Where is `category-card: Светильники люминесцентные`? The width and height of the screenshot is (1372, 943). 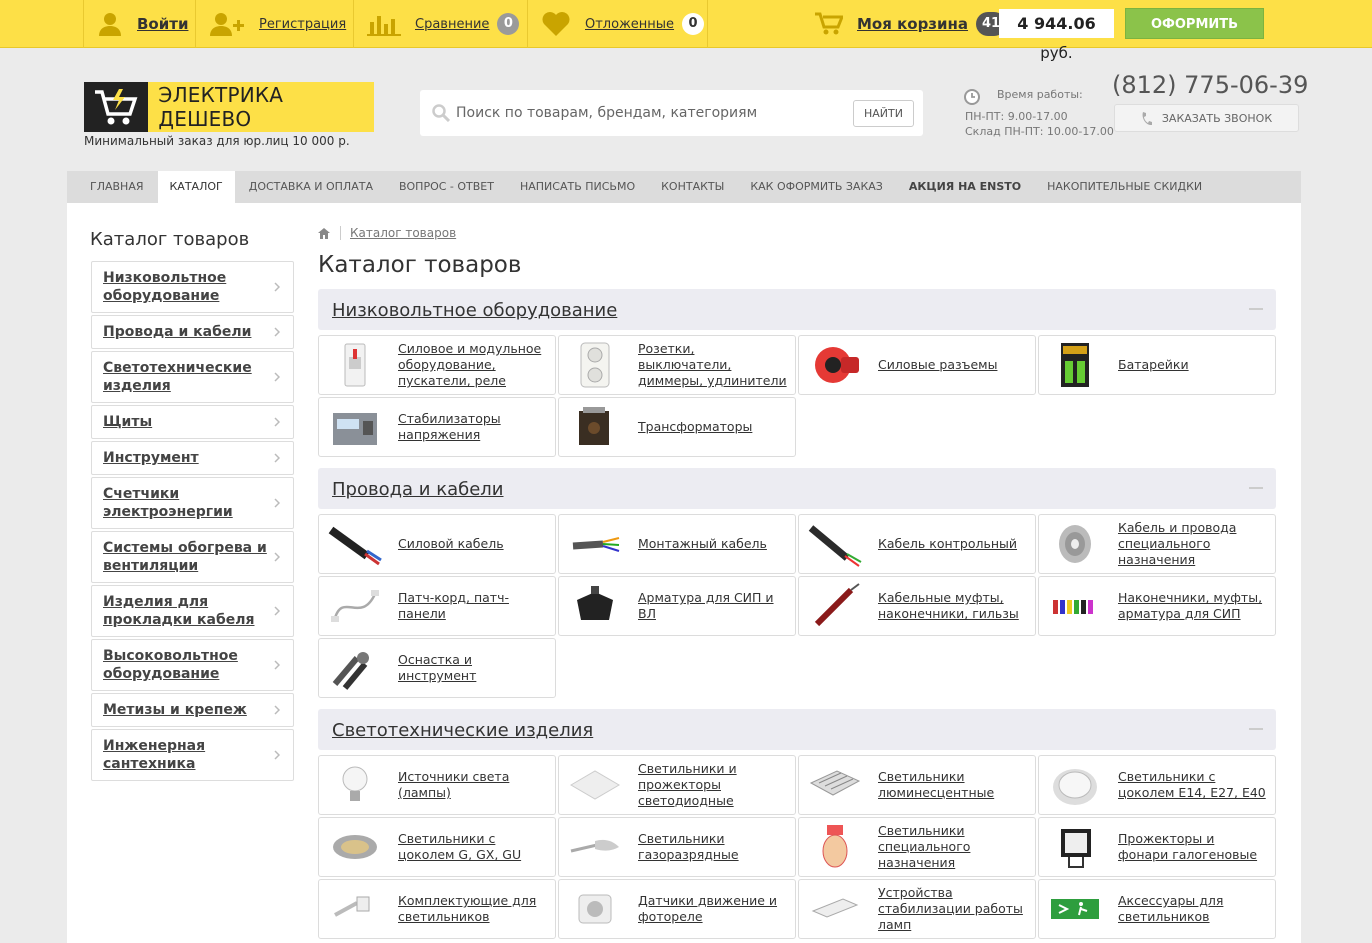
category-card: Светильники люминесцентные is located at coordinates (917, 785).